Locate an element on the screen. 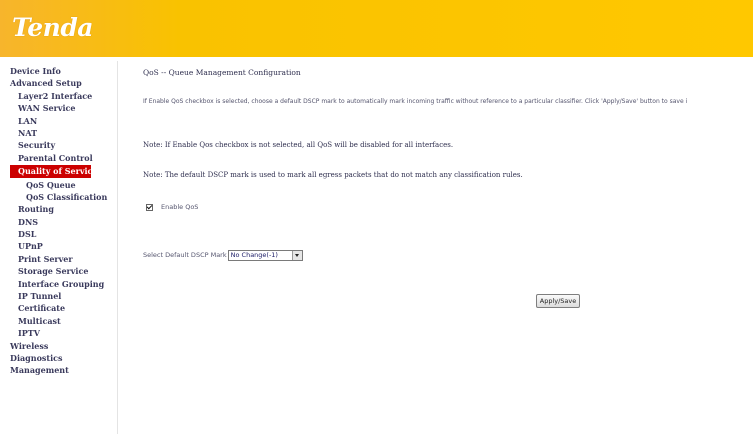 The width and height of the screenshot is (753, 434). sidebar-item-nat: NAT is located at coordinates (58, 133).